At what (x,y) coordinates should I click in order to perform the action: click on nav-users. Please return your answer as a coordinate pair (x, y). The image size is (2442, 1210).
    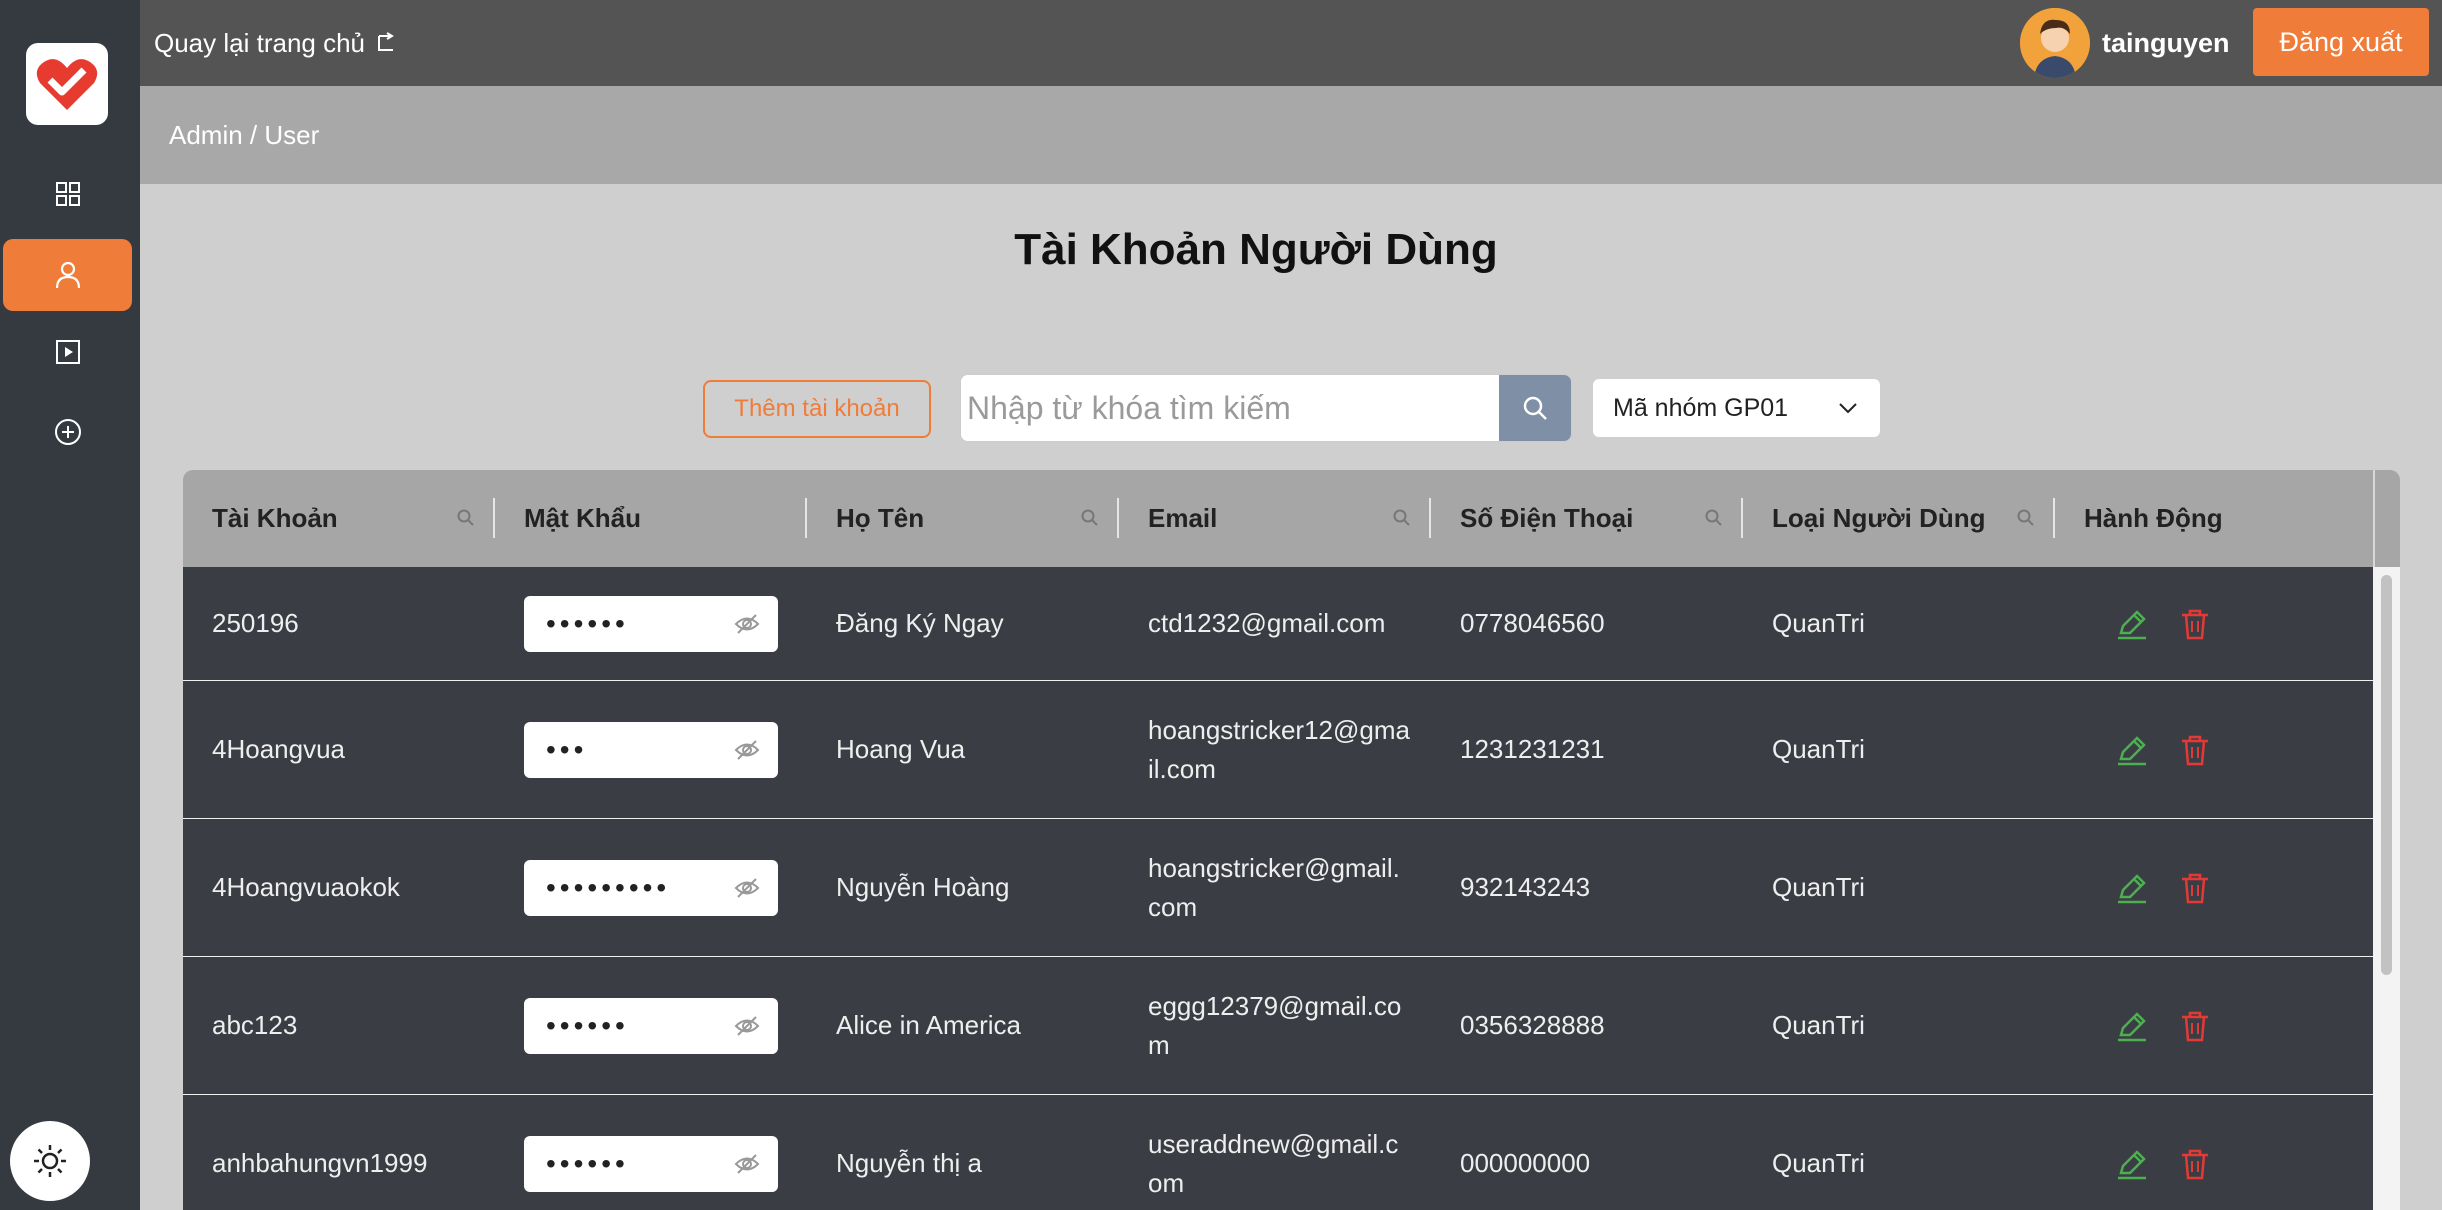
    Looking at the image, I should click on (67, 275).